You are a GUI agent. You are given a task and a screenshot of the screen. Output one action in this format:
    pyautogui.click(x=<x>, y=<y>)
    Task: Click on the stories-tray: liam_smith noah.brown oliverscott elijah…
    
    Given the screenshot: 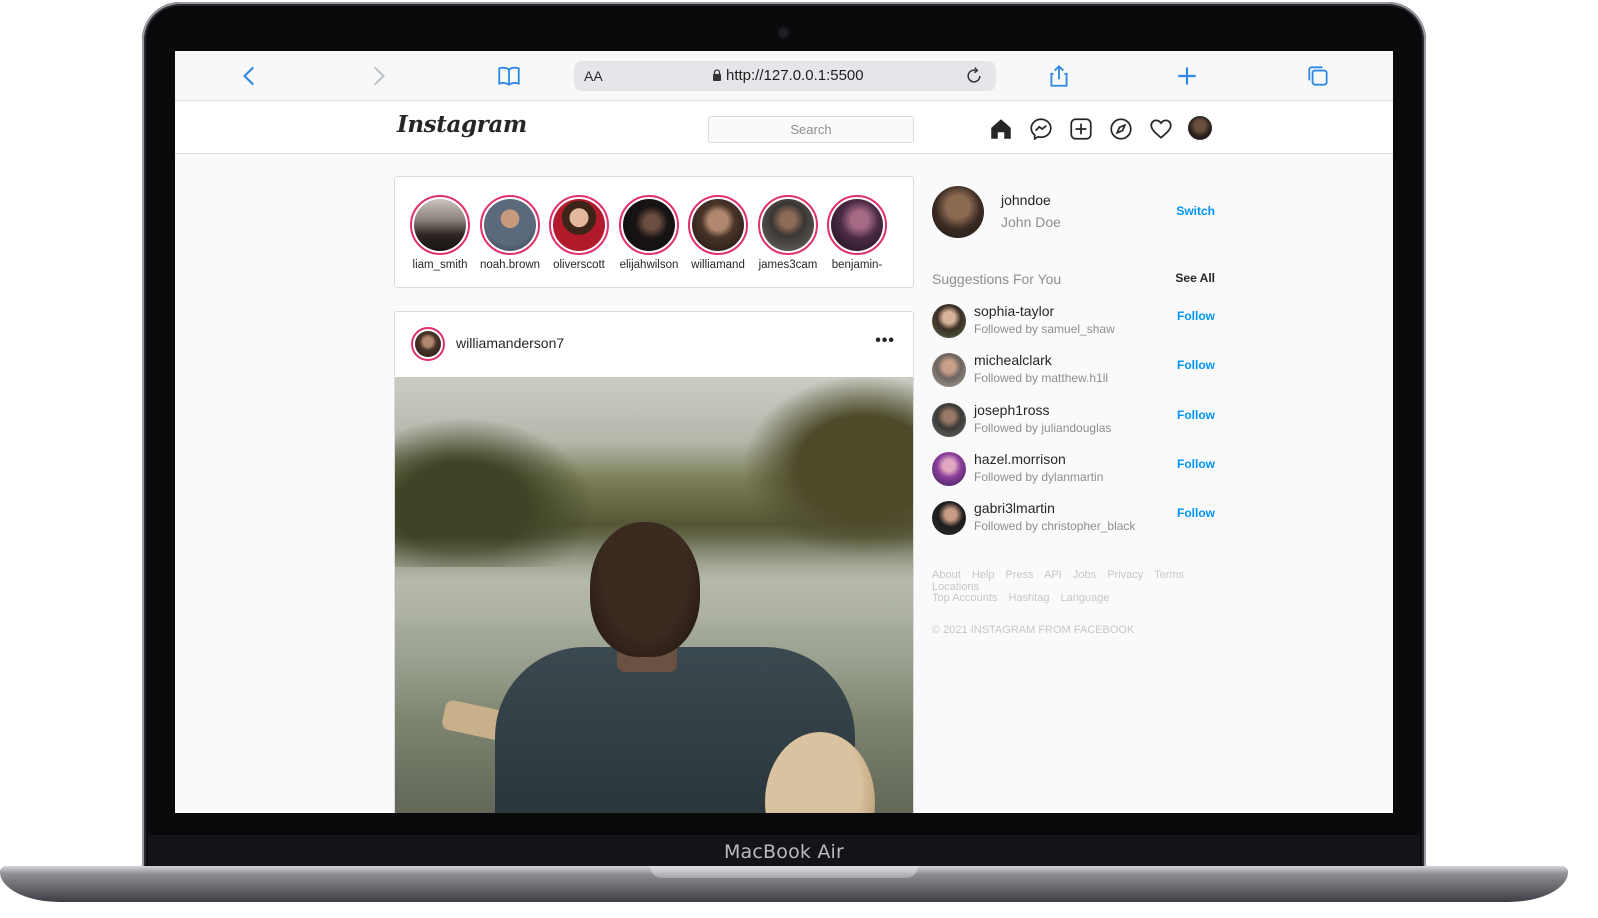 What is the action you would take?
    pyautogui.click(x=654, y=232)
    